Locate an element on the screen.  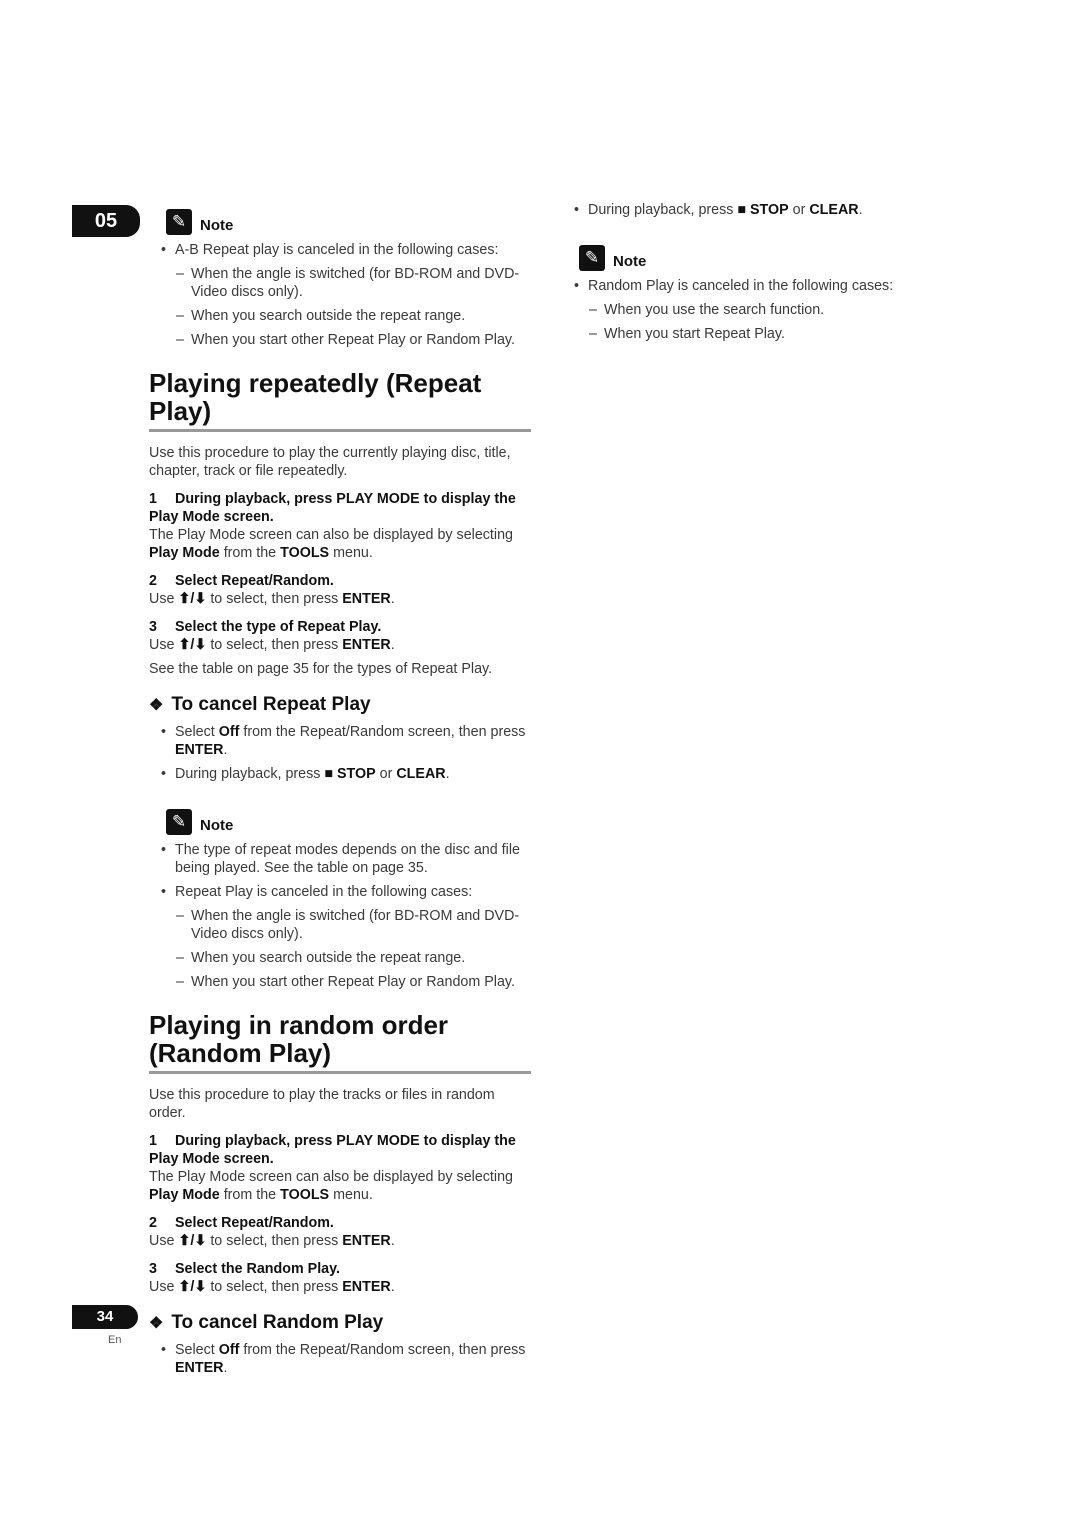
dash-item: When you start Repeat Play. is located at coordinates (734, 334).